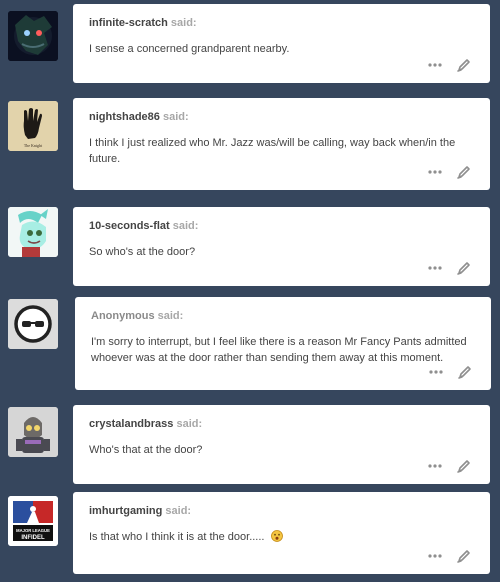  I want to click on comment-text: Who's that at the door?, so click(146, 450).